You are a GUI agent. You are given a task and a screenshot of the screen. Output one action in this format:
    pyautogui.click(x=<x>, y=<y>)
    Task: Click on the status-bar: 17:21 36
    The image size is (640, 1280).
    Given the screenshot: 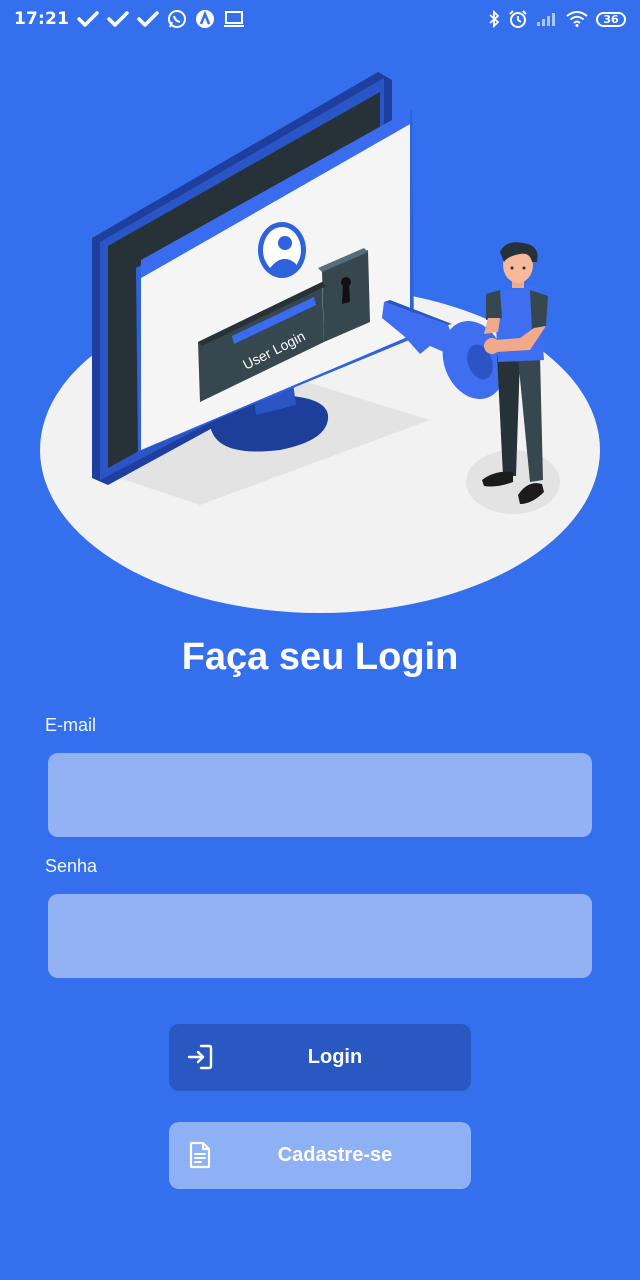 What is the action you would take?
    pyautogui.click(x=320, y=19)
    